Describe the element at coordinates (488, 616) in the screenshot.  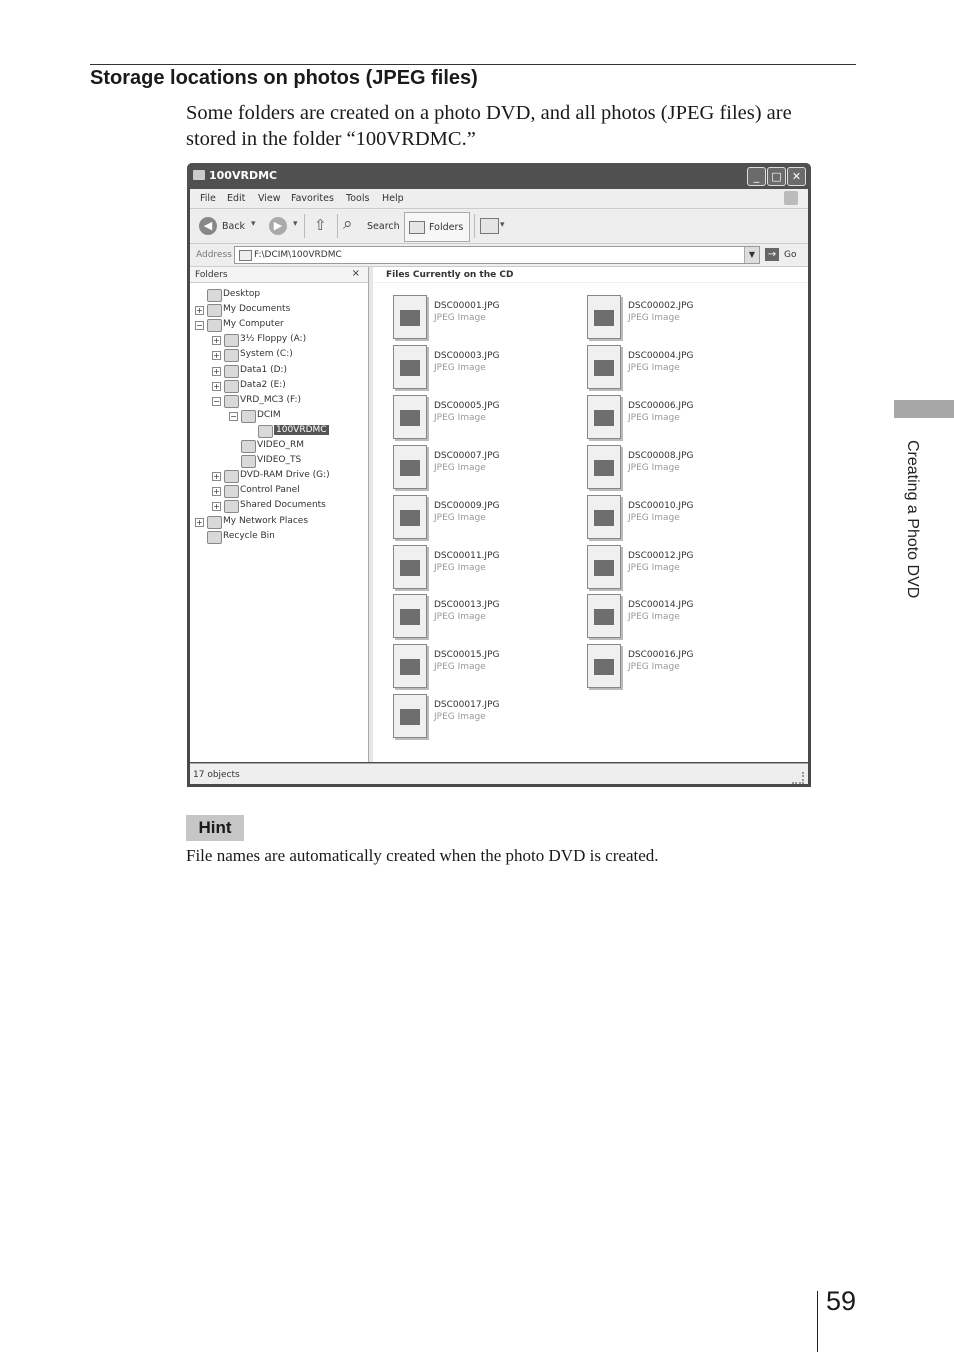
I see `file-item: DSC00013.JPG JPEG Image` at that location.